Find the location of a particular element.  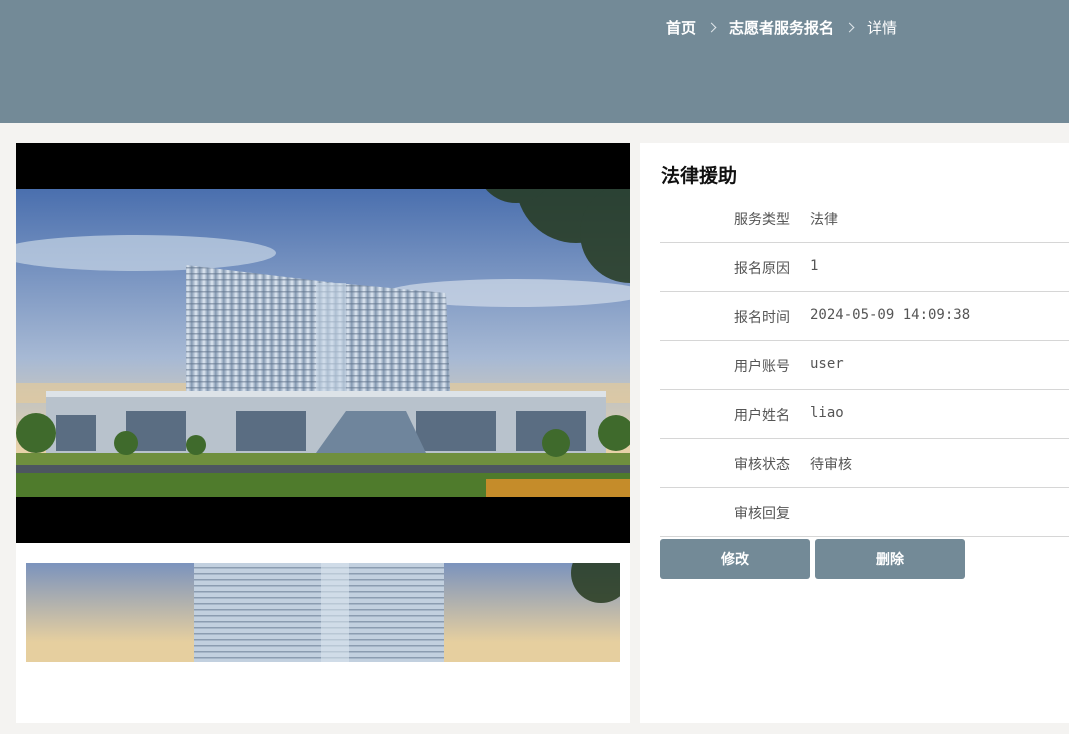

field-review-status: 审核状态 待审核 is located at coordinates (864, 463).